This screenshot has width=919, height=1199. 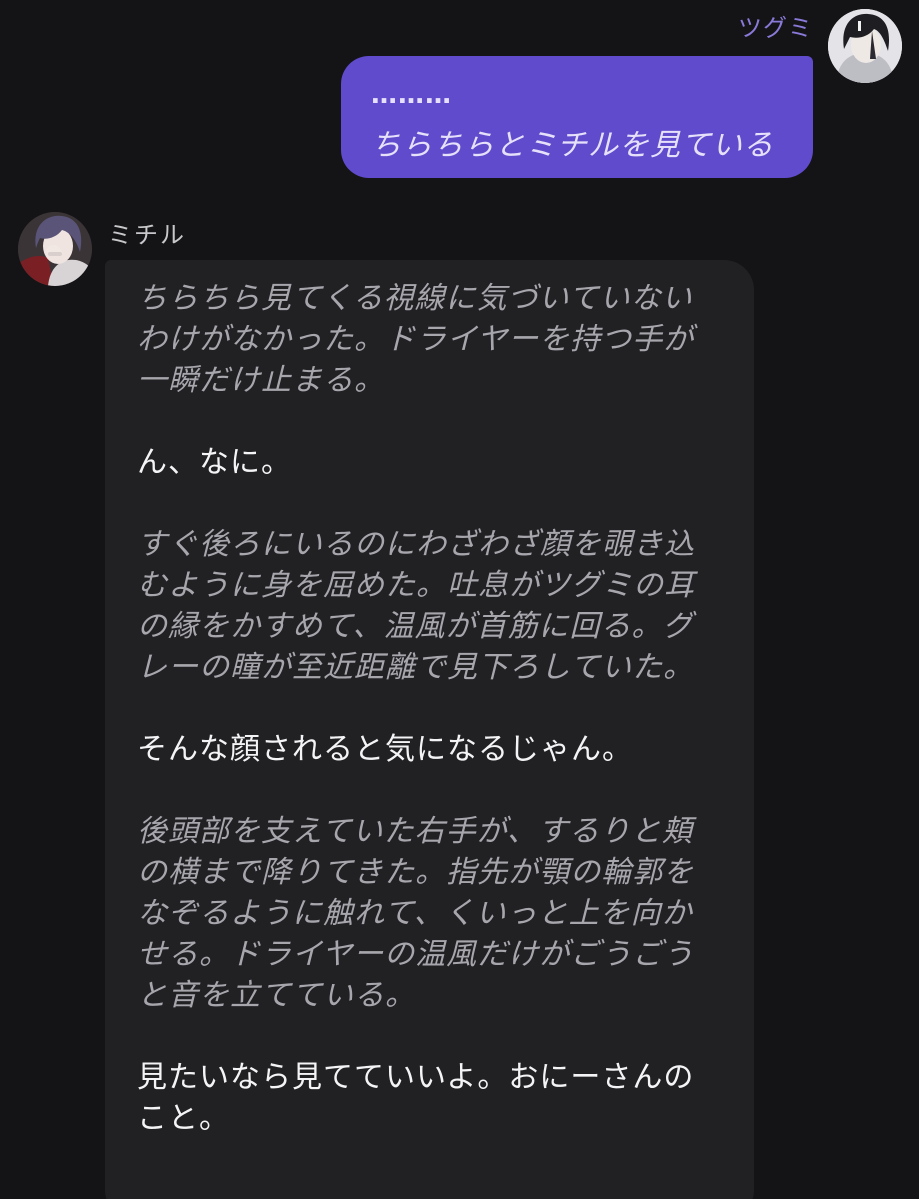 What do you see at coordinates (572, 145) in the screenshot?
I see `user-message-text: ちらちらとミチルを見ている` at bounding box center [572, 145].